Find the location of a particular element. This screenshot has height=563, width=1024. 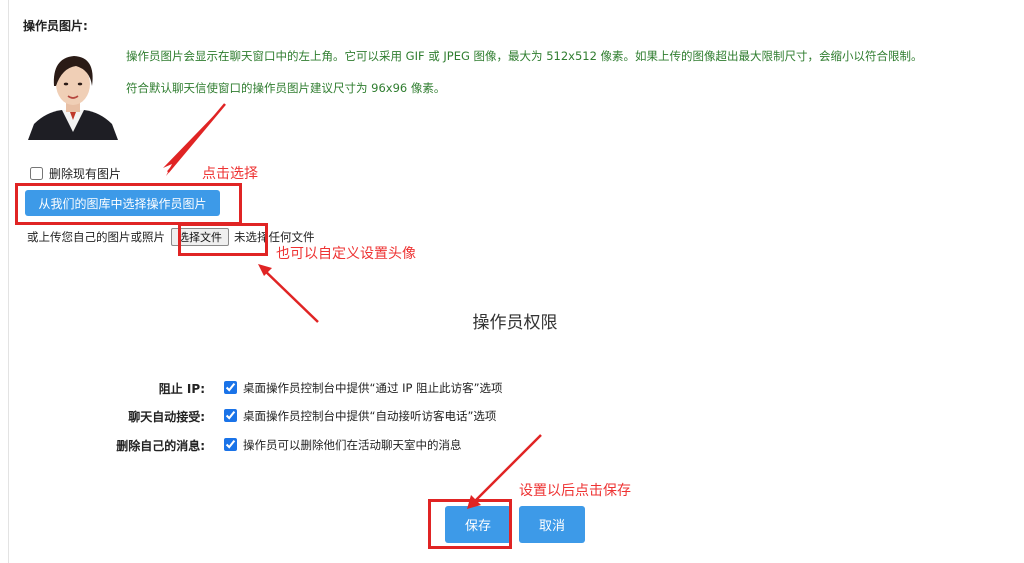

note-save-after: 设置以后点击保存 is located at coordinates (575, 491).